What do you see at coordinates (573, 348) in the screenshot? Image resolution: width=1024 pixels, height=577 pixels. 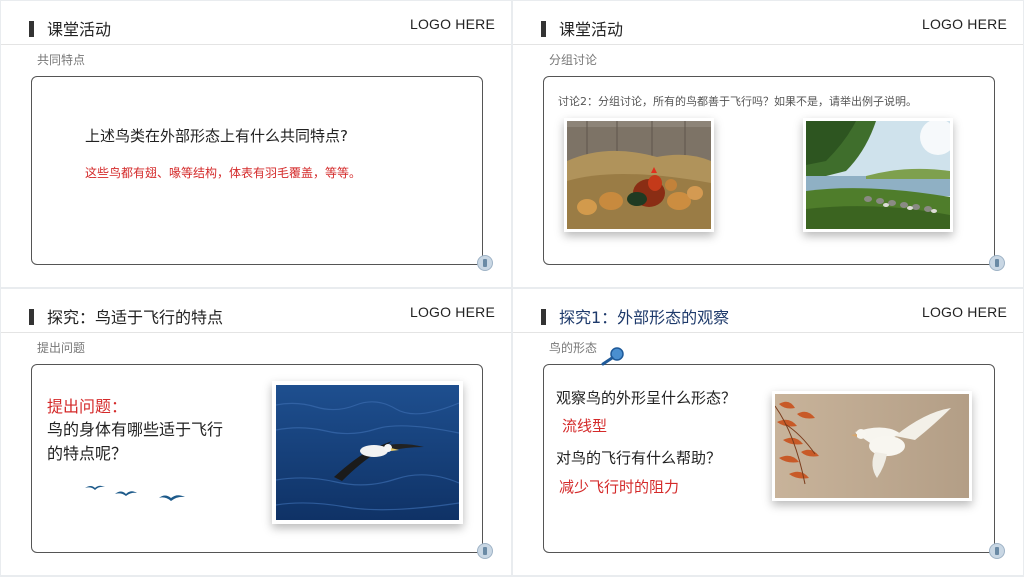 I see `slide-subtitle: 鸟的形态` at bounding box center [573, 348].